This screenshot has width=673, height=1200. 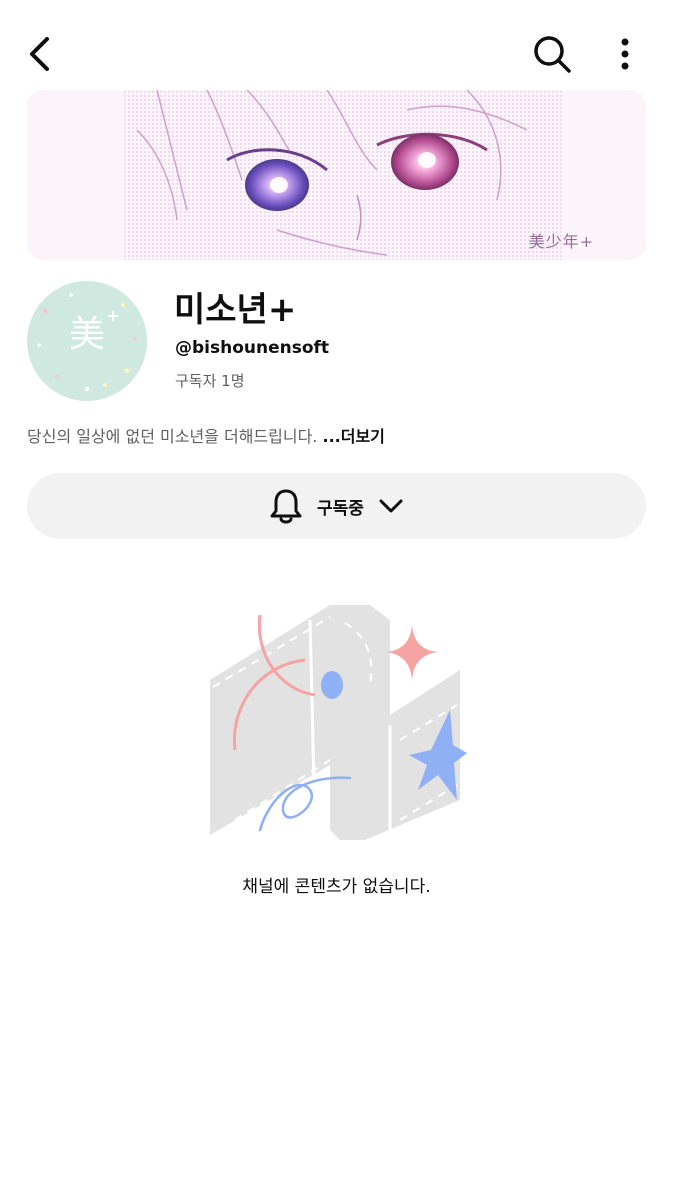 I want to click on subscriber-count: 구독자 1명, so click(x=210, y=381).